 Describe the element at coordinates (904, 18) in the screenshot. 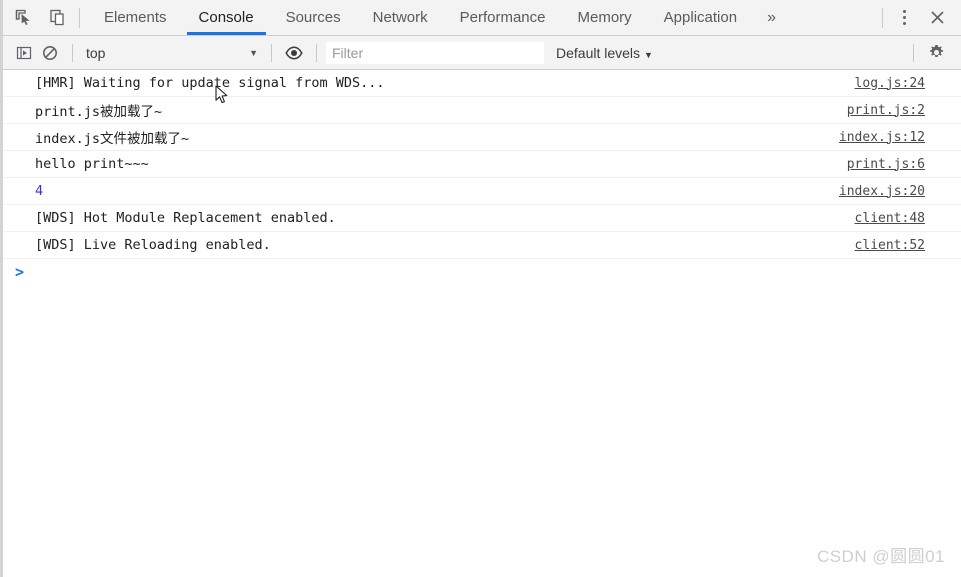

I see `kebab-menu-icon` at that location.